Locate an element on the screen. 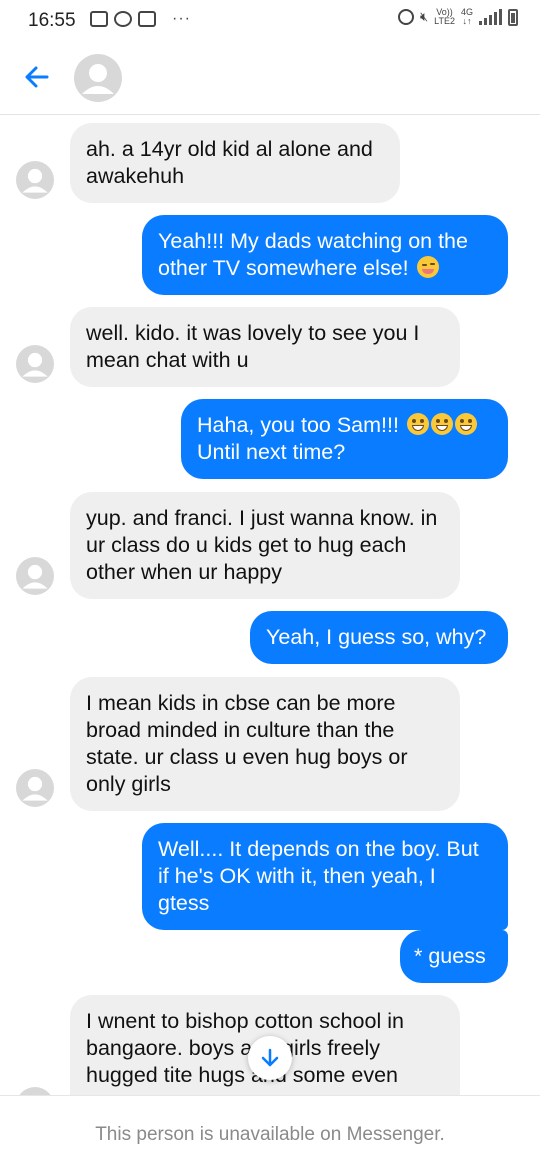  message-text: * guess is located at coordinates (450, 956).